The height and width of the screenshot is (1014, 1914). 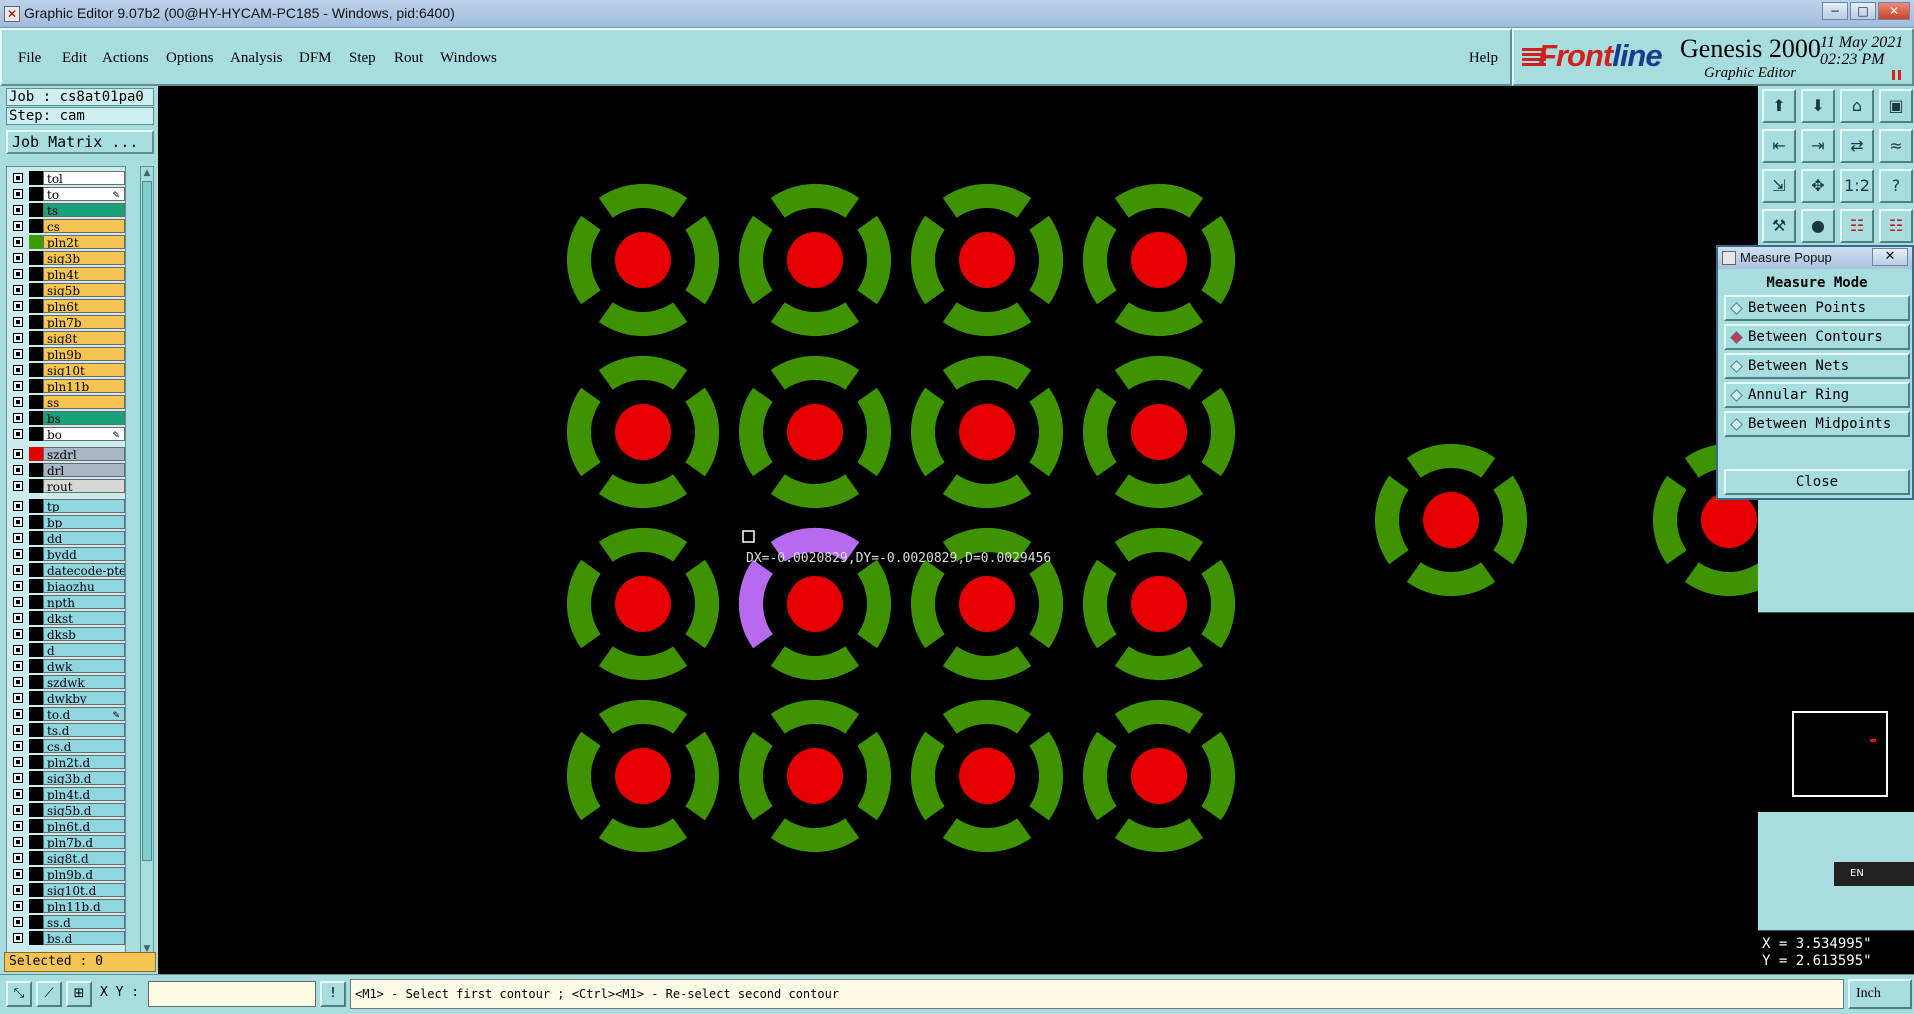 What do you see at coordinates (84, 522) in the screenshot?
I see `layer-name: bp` at bounding box center [84, 522].